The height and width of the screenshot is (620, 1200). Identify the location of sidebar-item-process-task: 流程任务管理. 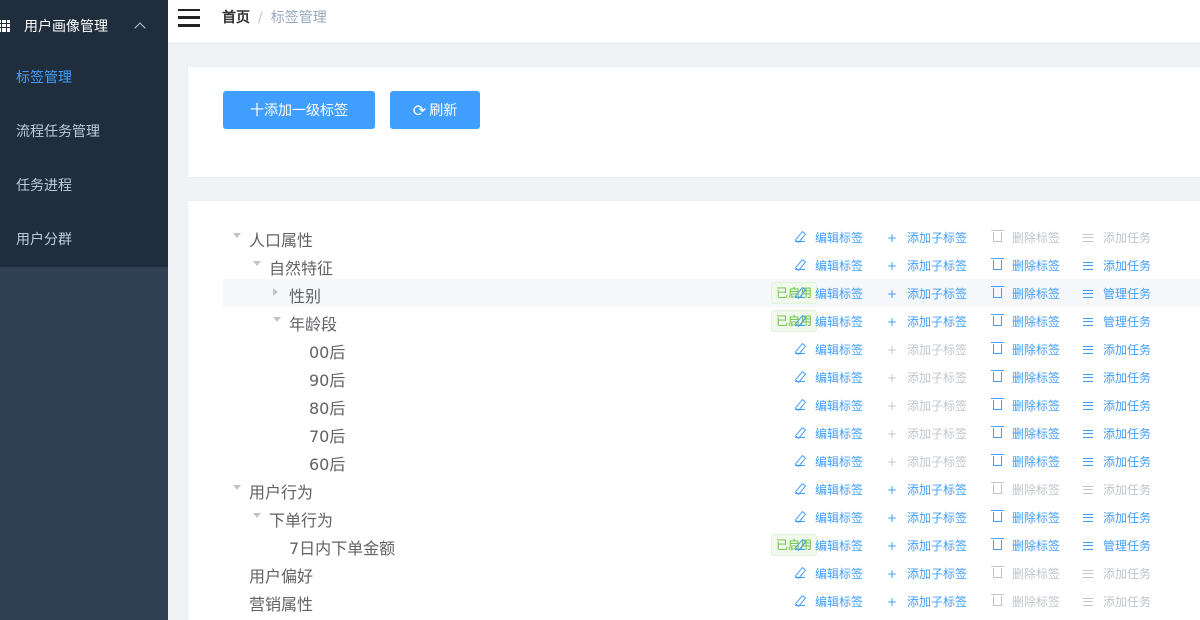
(84, 132).